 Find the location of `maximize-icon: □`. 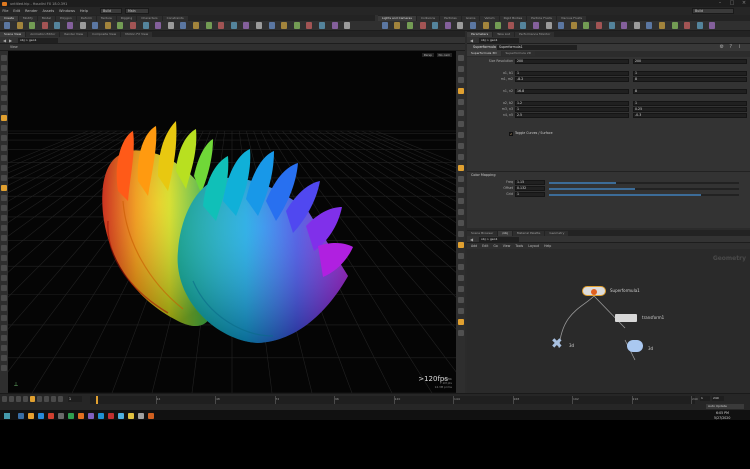

maximize-icon: □ is located at coordinates (732, 3).